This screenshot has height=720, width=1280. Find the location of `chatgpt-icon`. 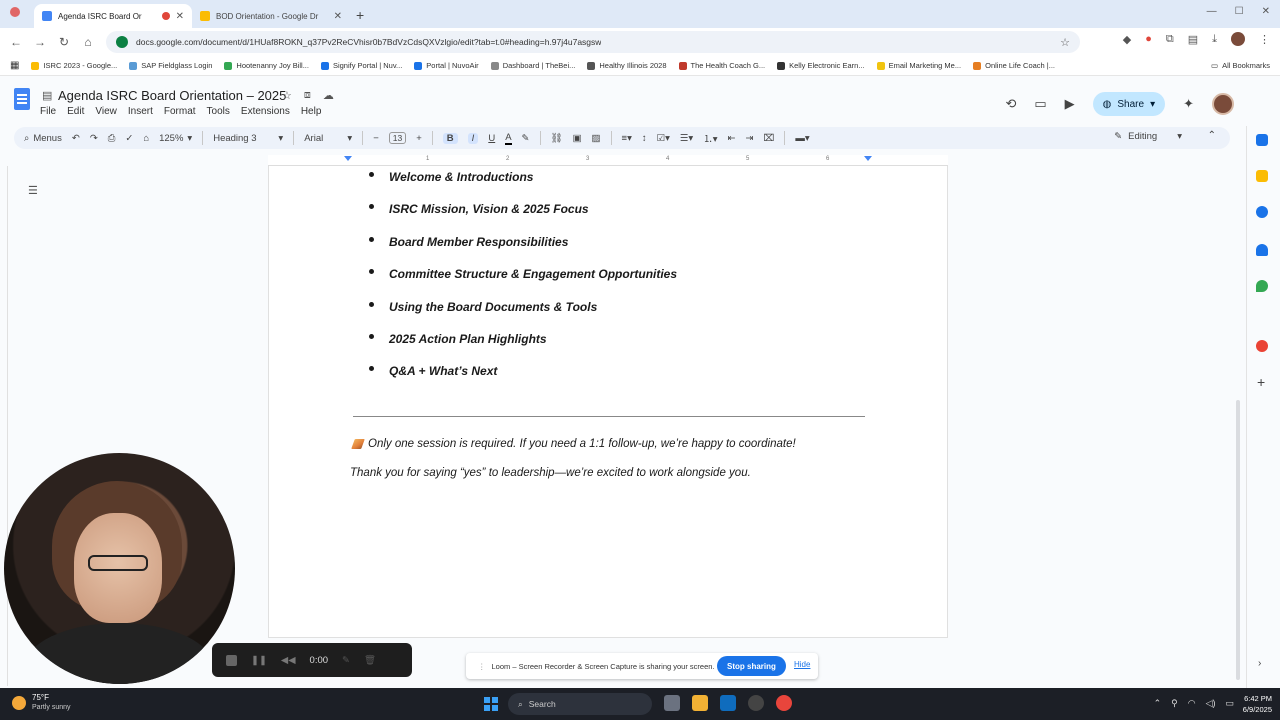

chatgpt-icon is located at coordinates (756, 703).